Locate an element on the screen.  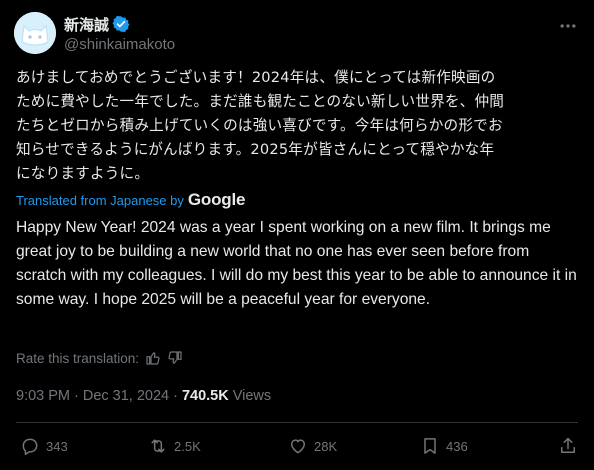
post-date: Dec 31, 2024 is located at coordinates (126, 396).